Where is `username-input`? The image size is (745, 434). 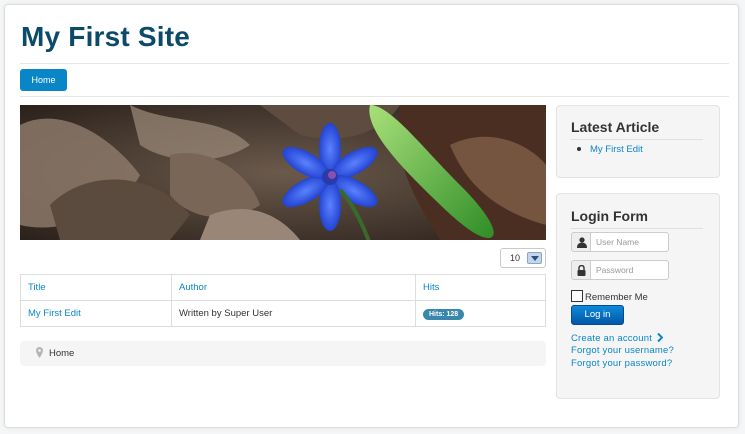
username-input is located at coordinates (629, 242).